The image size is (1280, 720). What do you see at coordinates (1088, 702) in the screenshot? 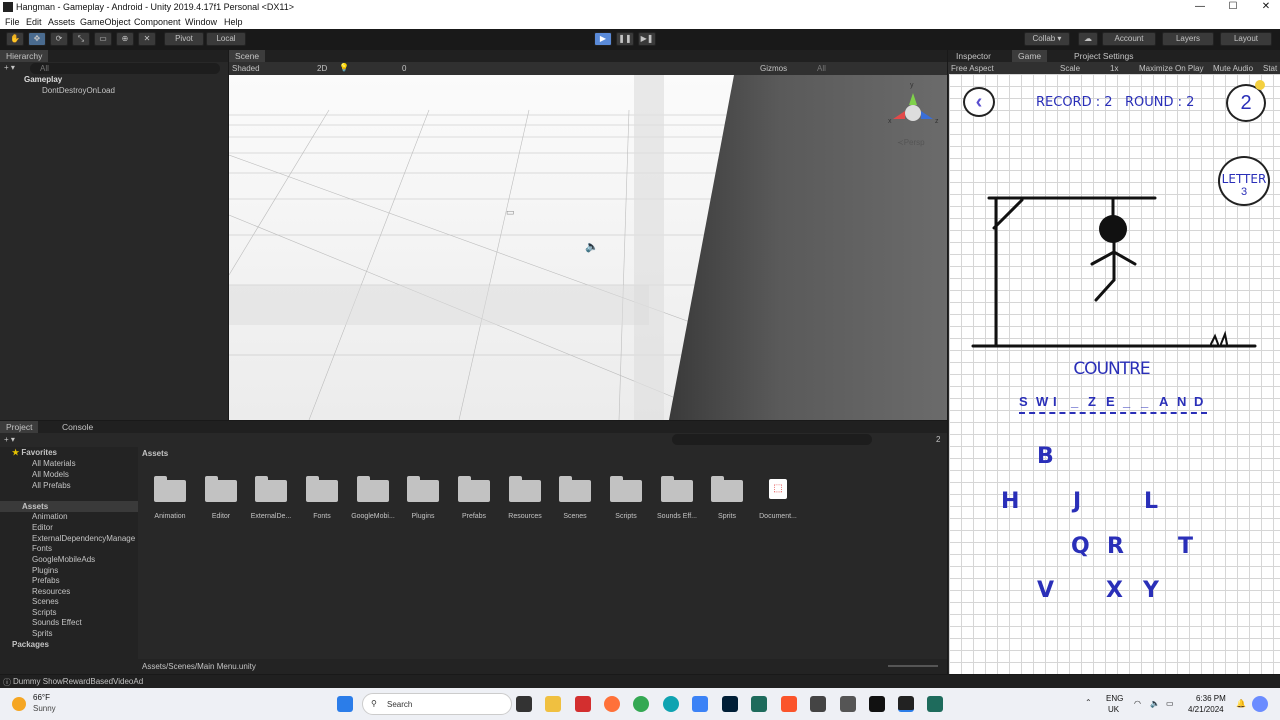
I see `tray-chevron-icon: ⌃` at bounding box center [1088, 702].